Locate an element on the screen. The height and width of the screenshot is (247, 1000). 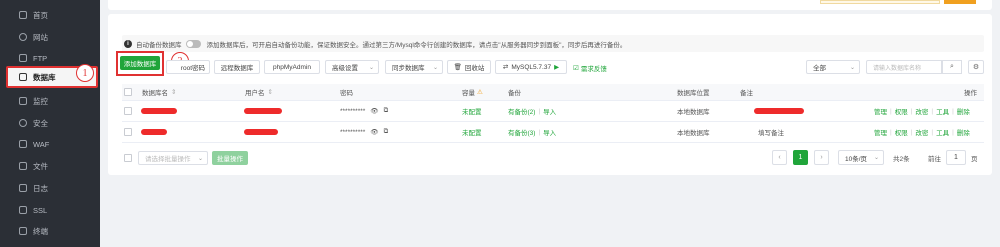
ssl-icon is located at coordinates (23, 210).